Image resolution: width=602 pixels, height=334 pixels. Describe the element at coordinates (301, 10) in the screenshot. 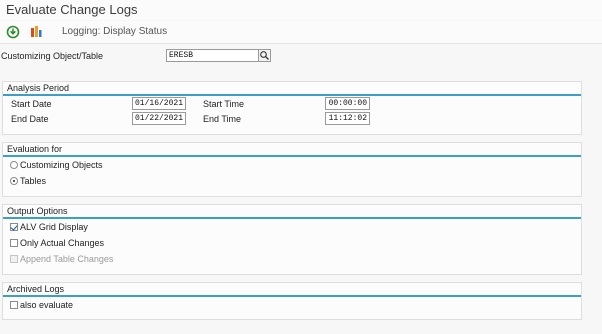

I see `title-bar: Evaluate Change Logs` at that location.